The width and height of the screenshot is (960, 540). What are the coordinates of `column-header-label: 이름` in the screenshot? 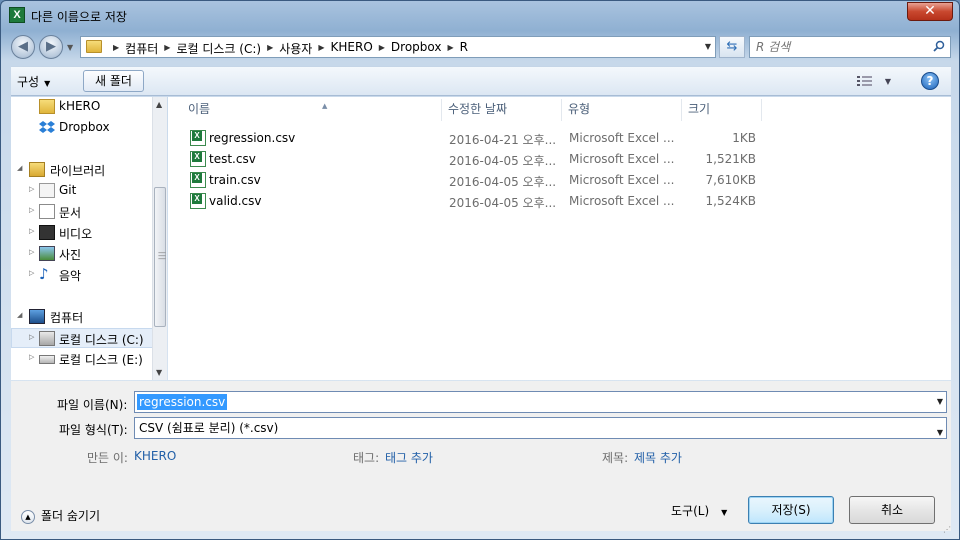 It's located at (199, 109).